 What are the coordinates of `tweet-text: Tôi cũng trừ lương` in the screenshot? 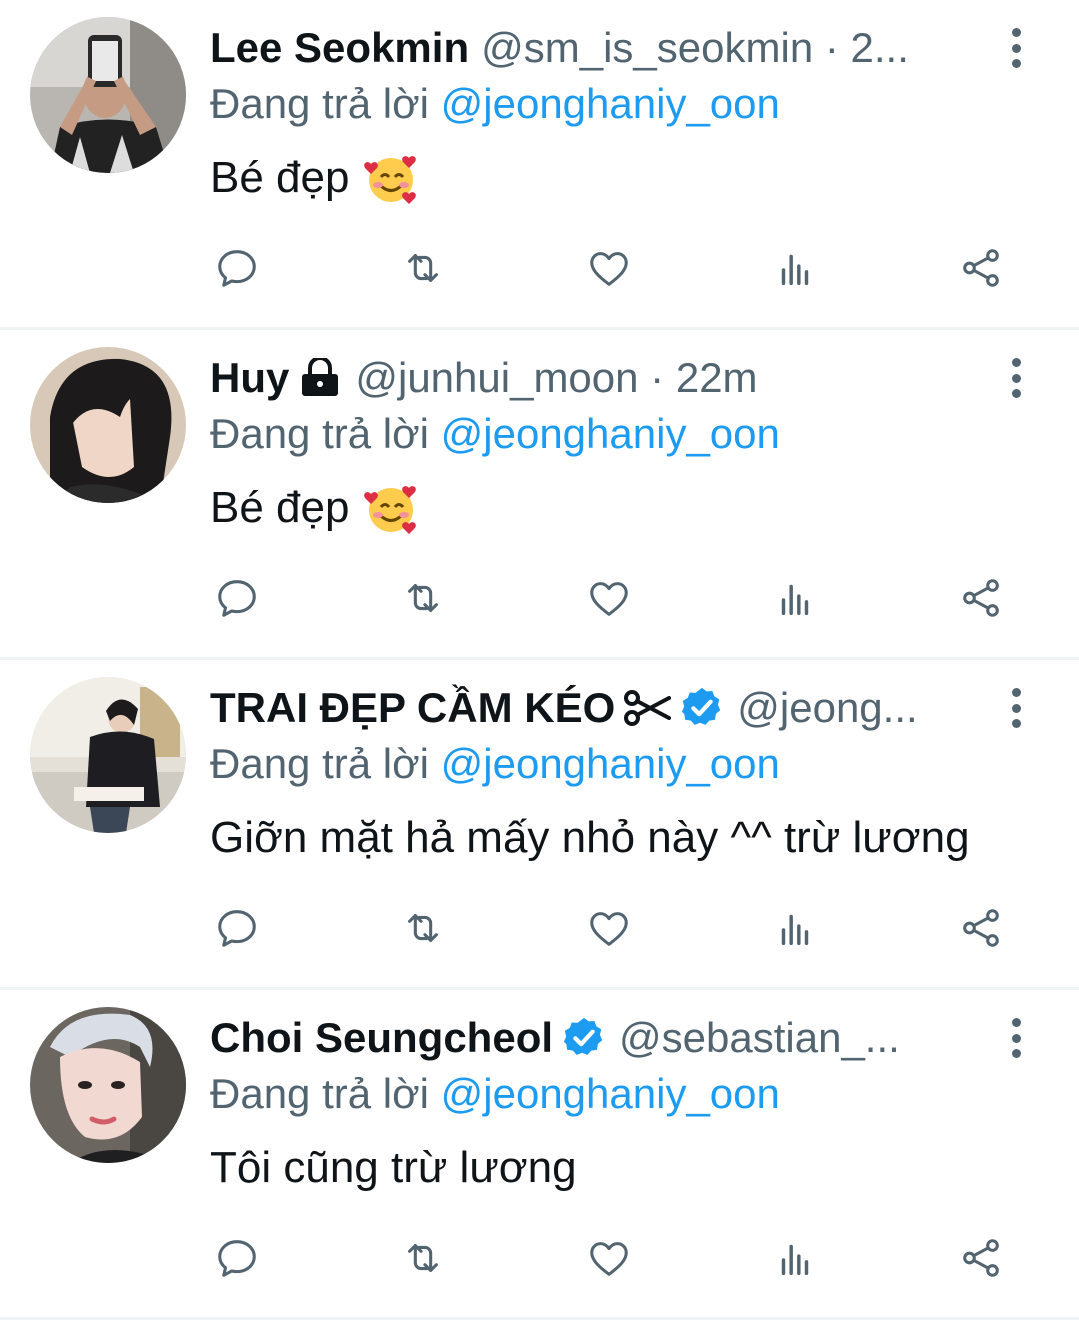 It's located at (393, 1168).